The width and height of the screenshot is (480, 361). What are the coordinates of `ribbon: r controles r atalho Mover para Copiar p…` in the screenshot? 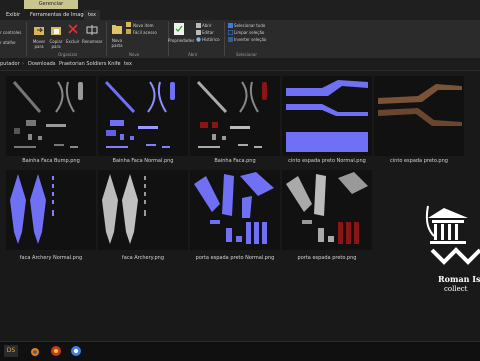 It's located at (240, 39).